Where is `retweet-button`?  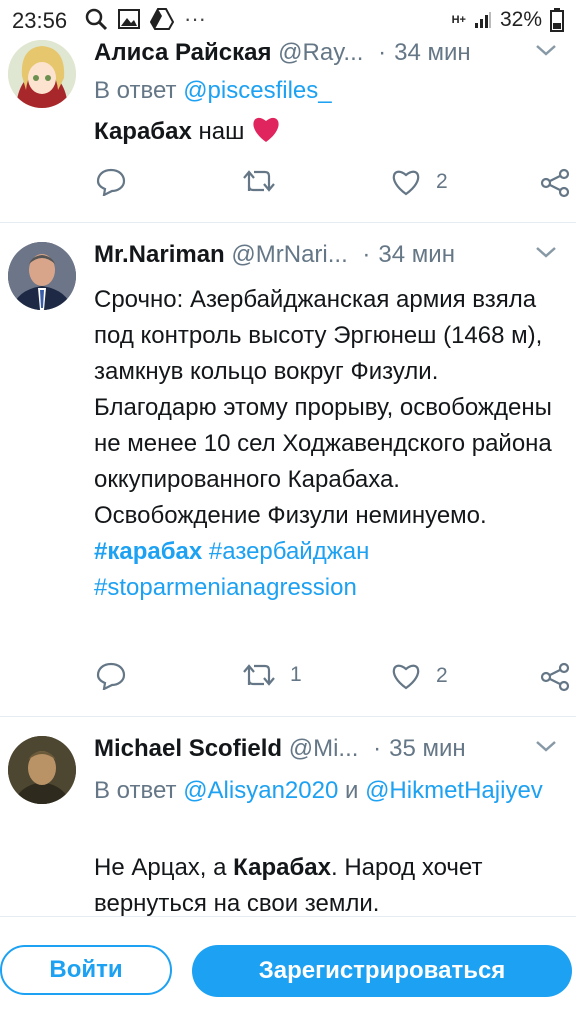 retweet-button is located at coordinates (266, 181).